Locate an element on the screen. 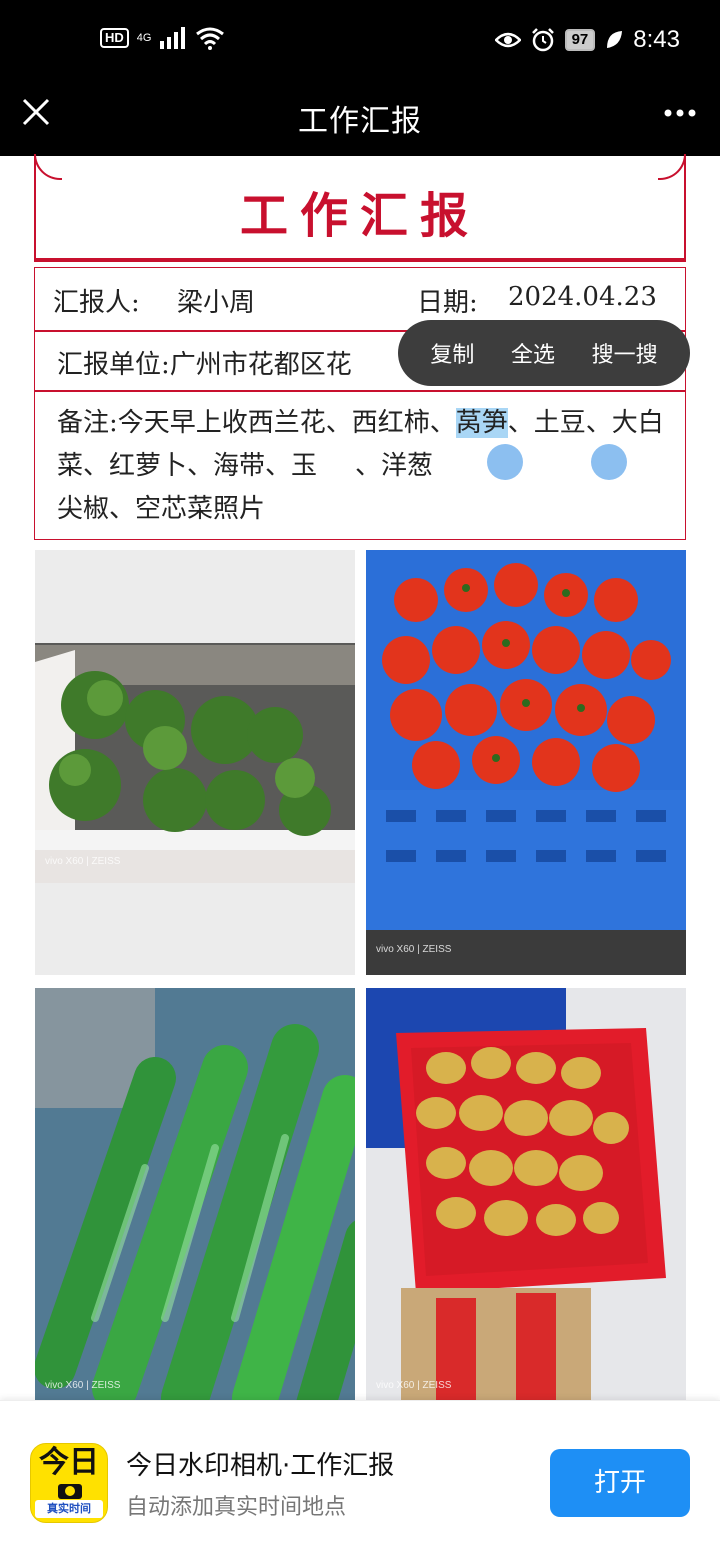 The width and height of the screenshot is (720, 1560). more-icon is located at coordinates (680, 113).